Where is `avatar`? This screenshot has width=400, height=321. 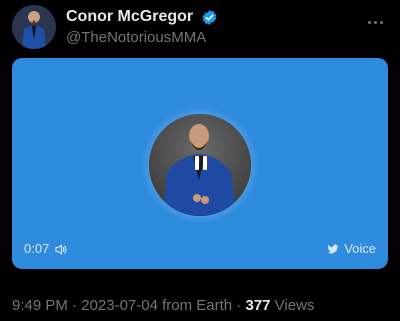
avatar is located at coordinates (34, 27).